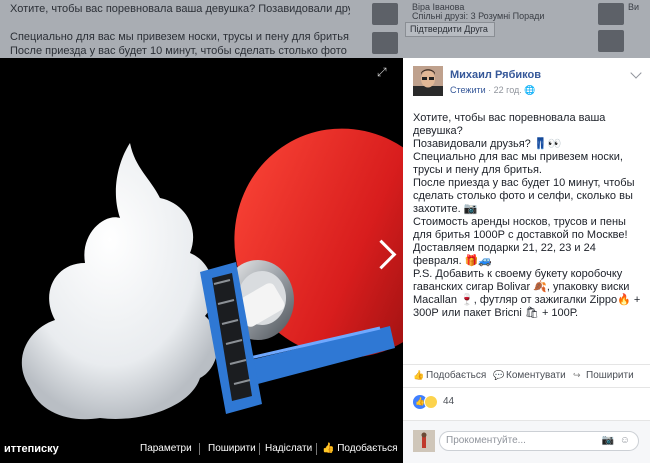 The width and height of the screenshot is (650, 463). What do you see at coordinates (499, 375) in the screenshot?
I see `comment-icon: 💬` at bounding box center [499, 375].